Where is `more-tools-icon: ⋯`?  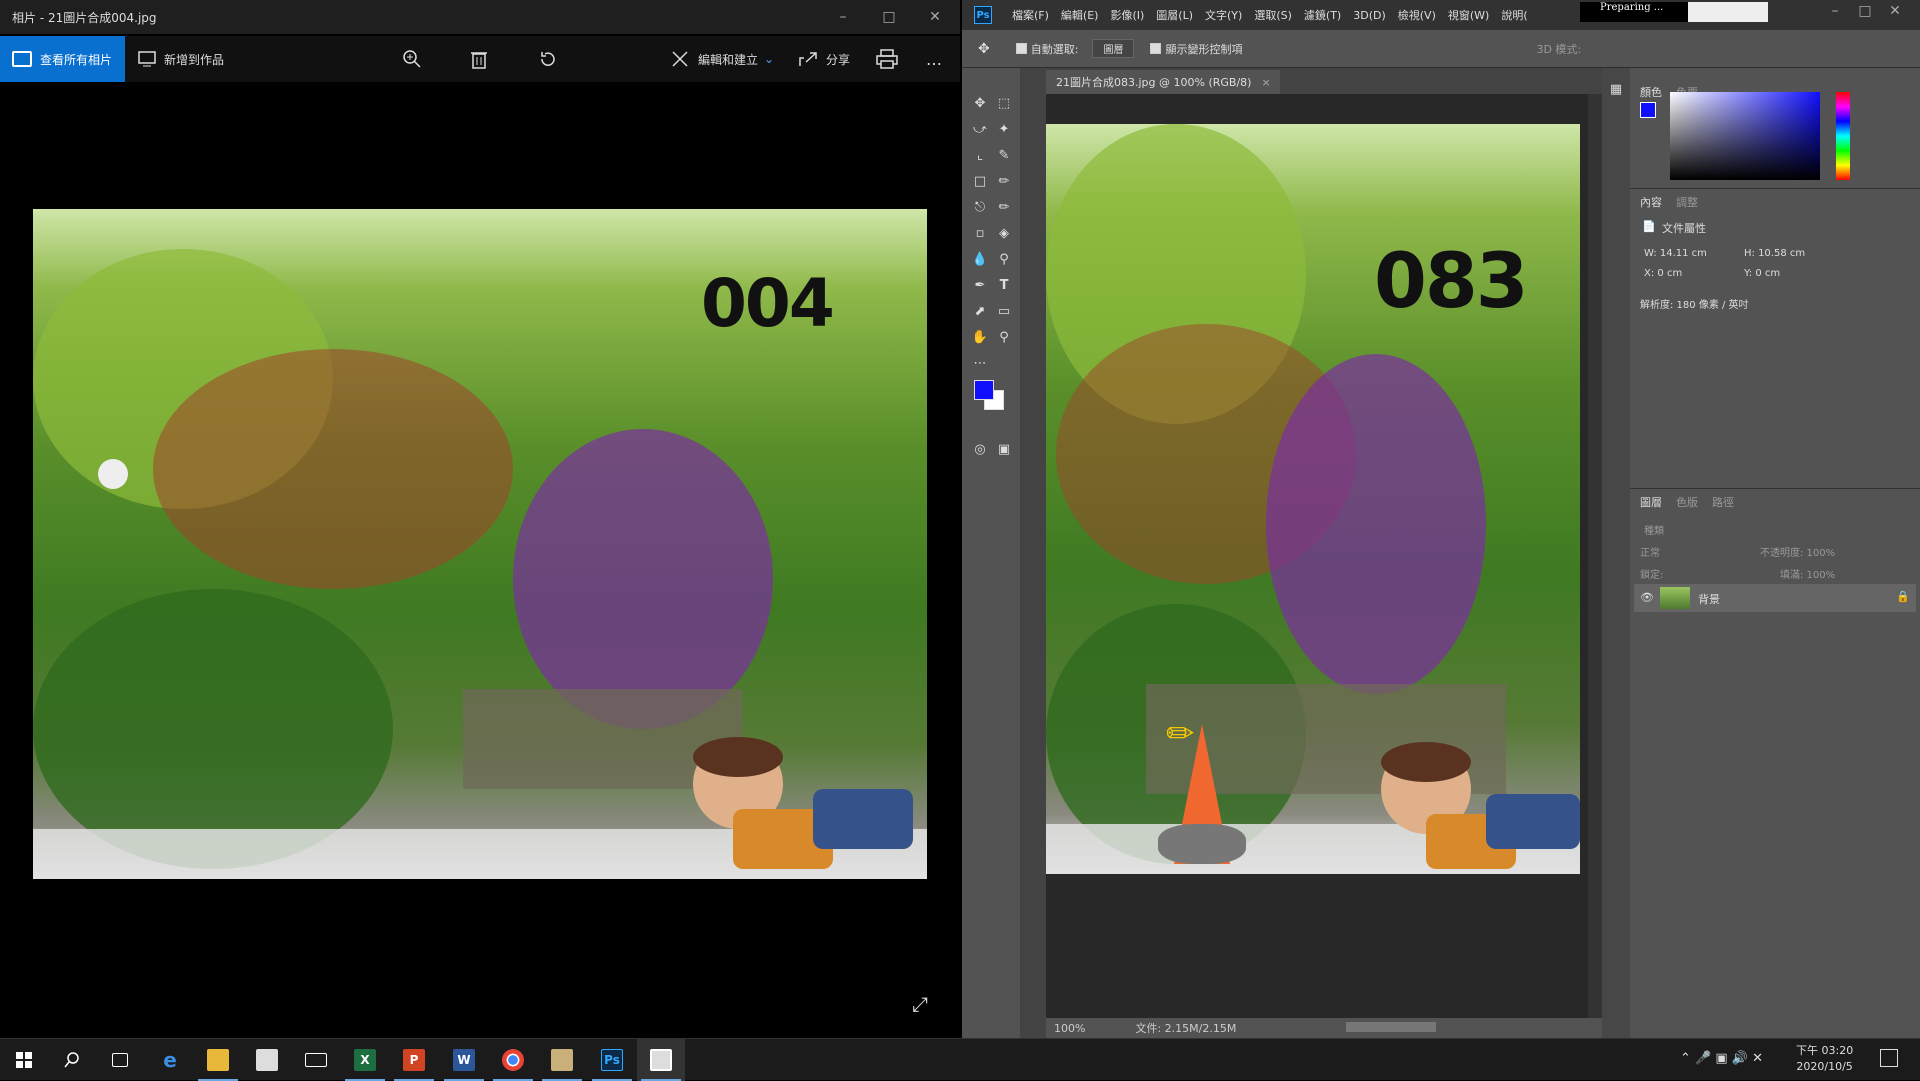 more-tools-icon: ⋯ is located at coordinates (980, 364).